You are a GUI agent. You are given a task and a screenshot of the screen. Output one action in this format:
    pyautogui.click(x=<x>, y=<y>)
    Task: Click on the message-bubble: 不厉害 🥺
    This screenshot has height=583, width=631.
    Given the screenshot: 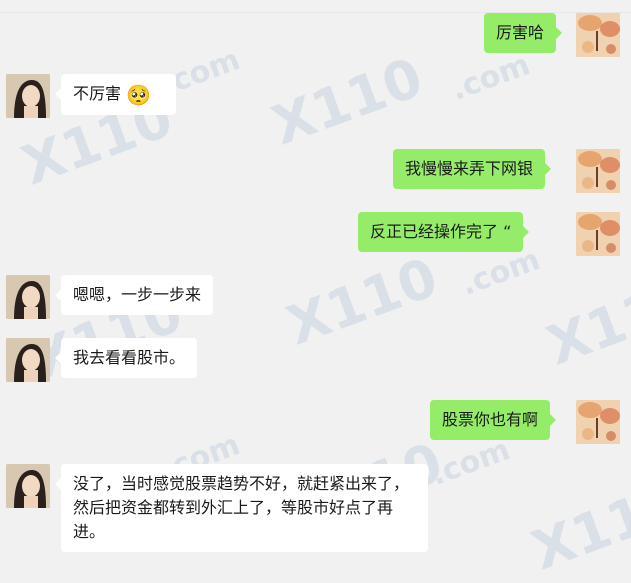 What is the action you would take?
    pyautogui.click(x=115, y=94)
    